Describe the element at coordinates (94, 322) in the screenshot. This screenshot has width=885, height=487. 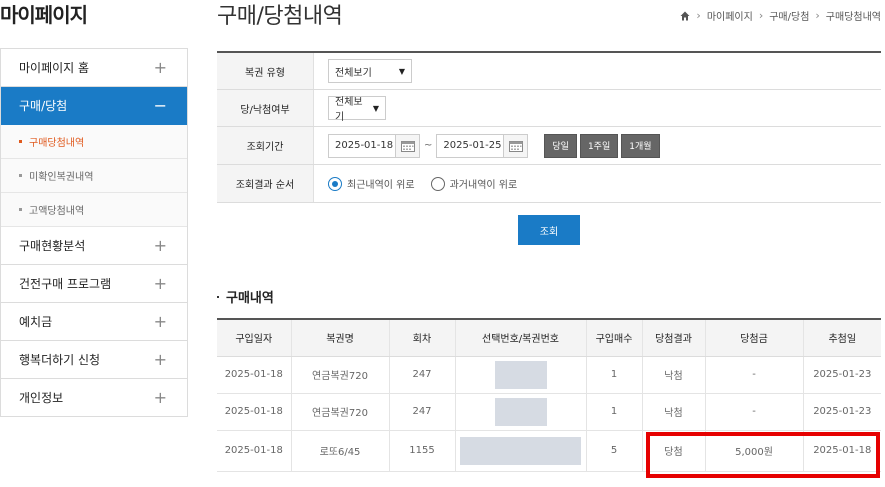
I see `sidebar-item-deposit: 예치금 +` at that location.